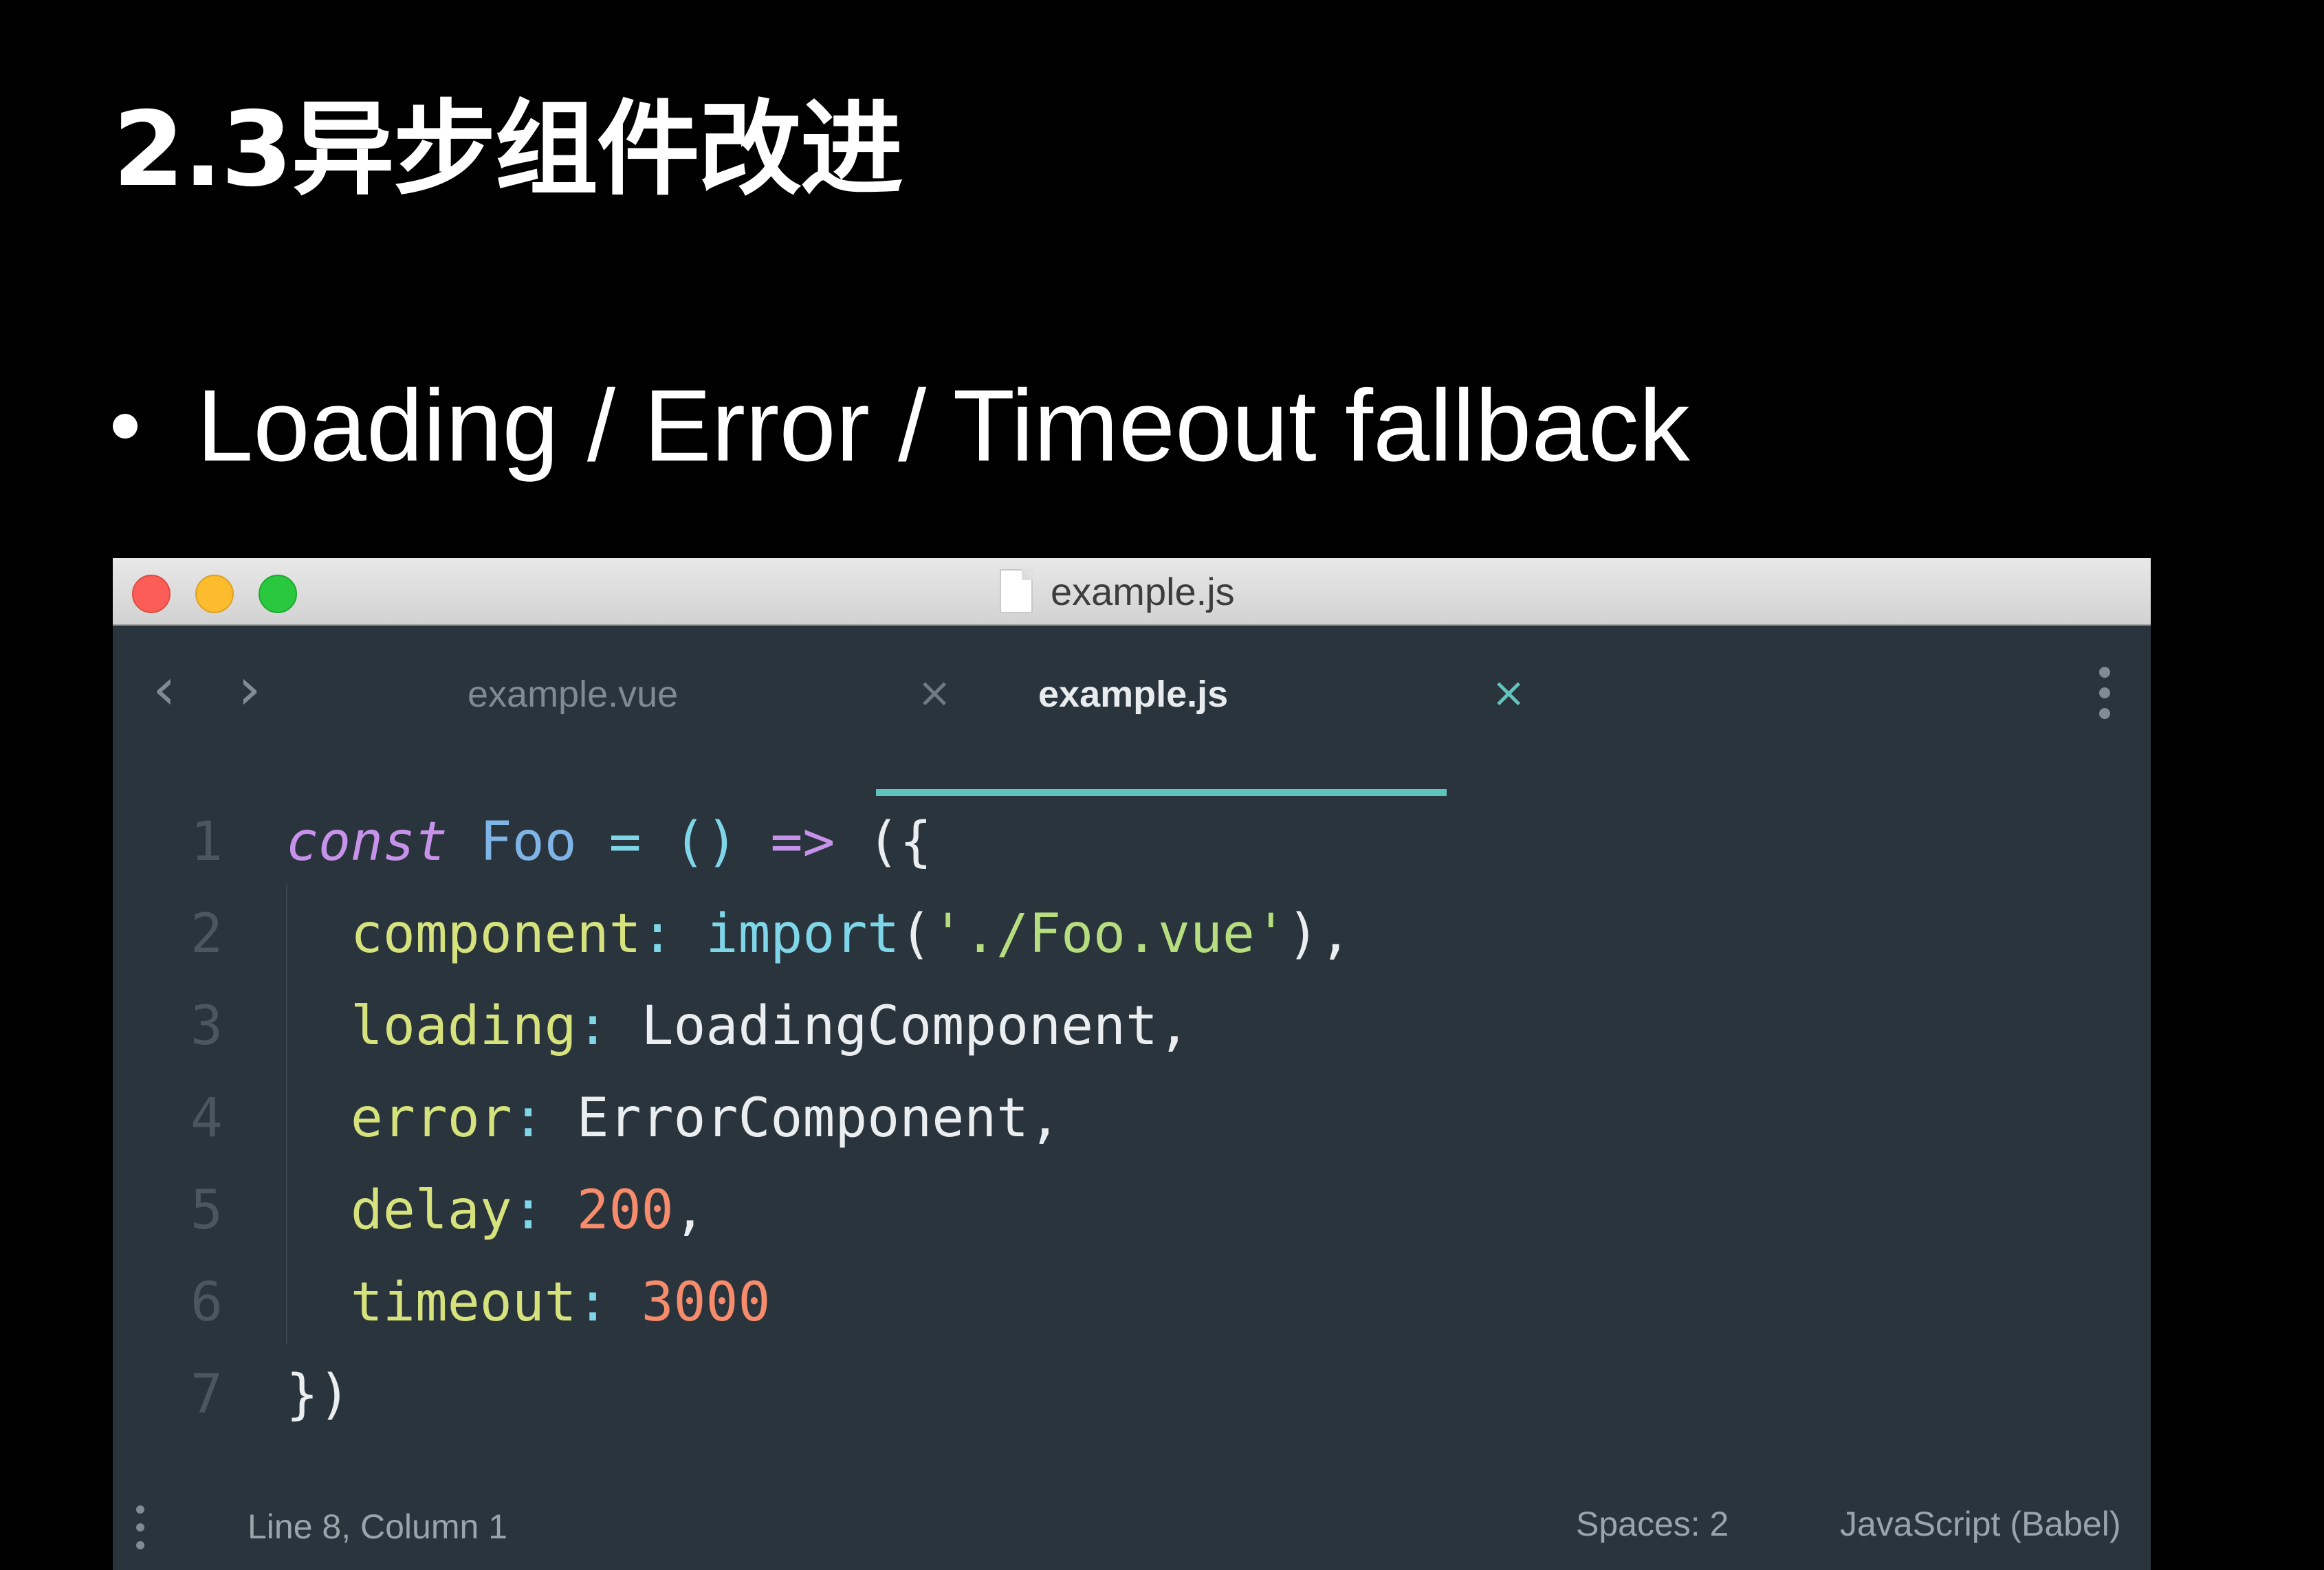 The image size is (2324, 1570). Describe the element at coordinates (1132, 1395) in the screenshot. I see `code-line: 7})` at that location.